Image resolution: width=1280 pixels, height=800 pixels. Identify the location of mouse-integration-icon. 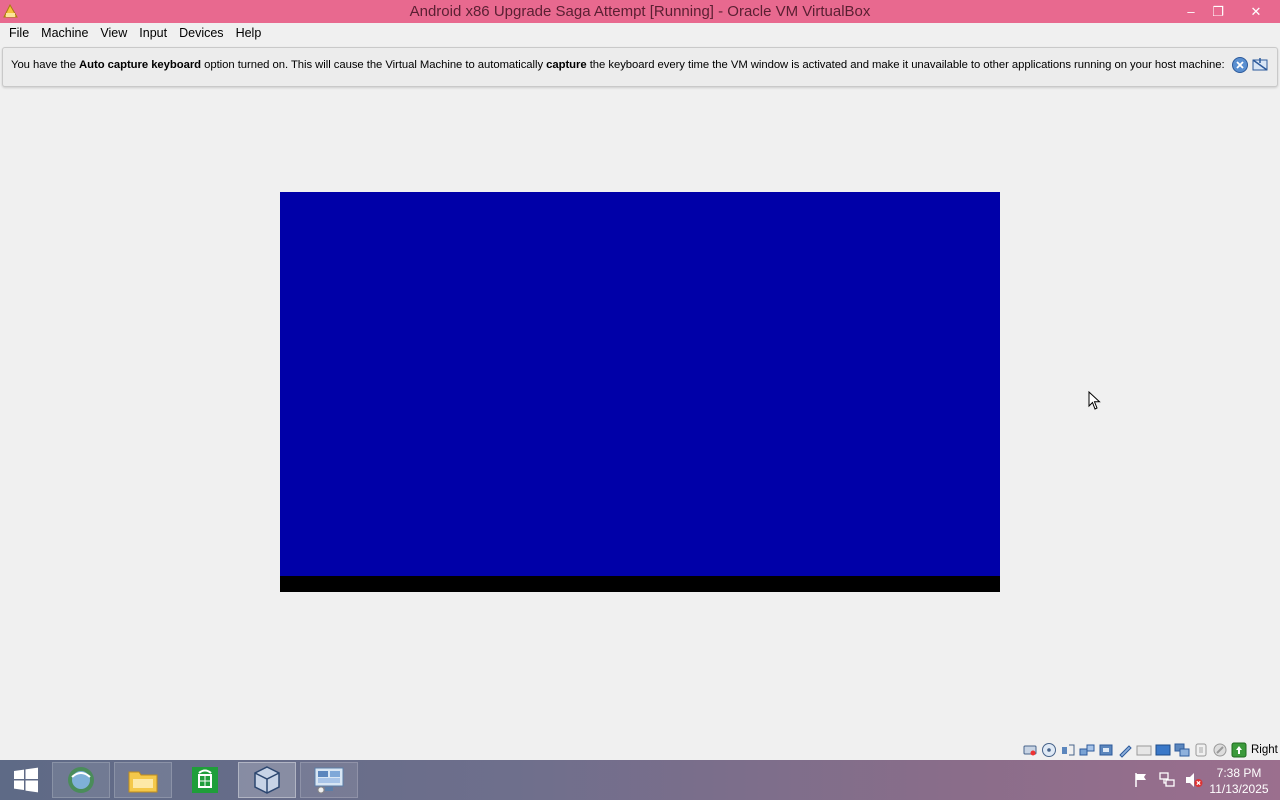
(1201, 750).